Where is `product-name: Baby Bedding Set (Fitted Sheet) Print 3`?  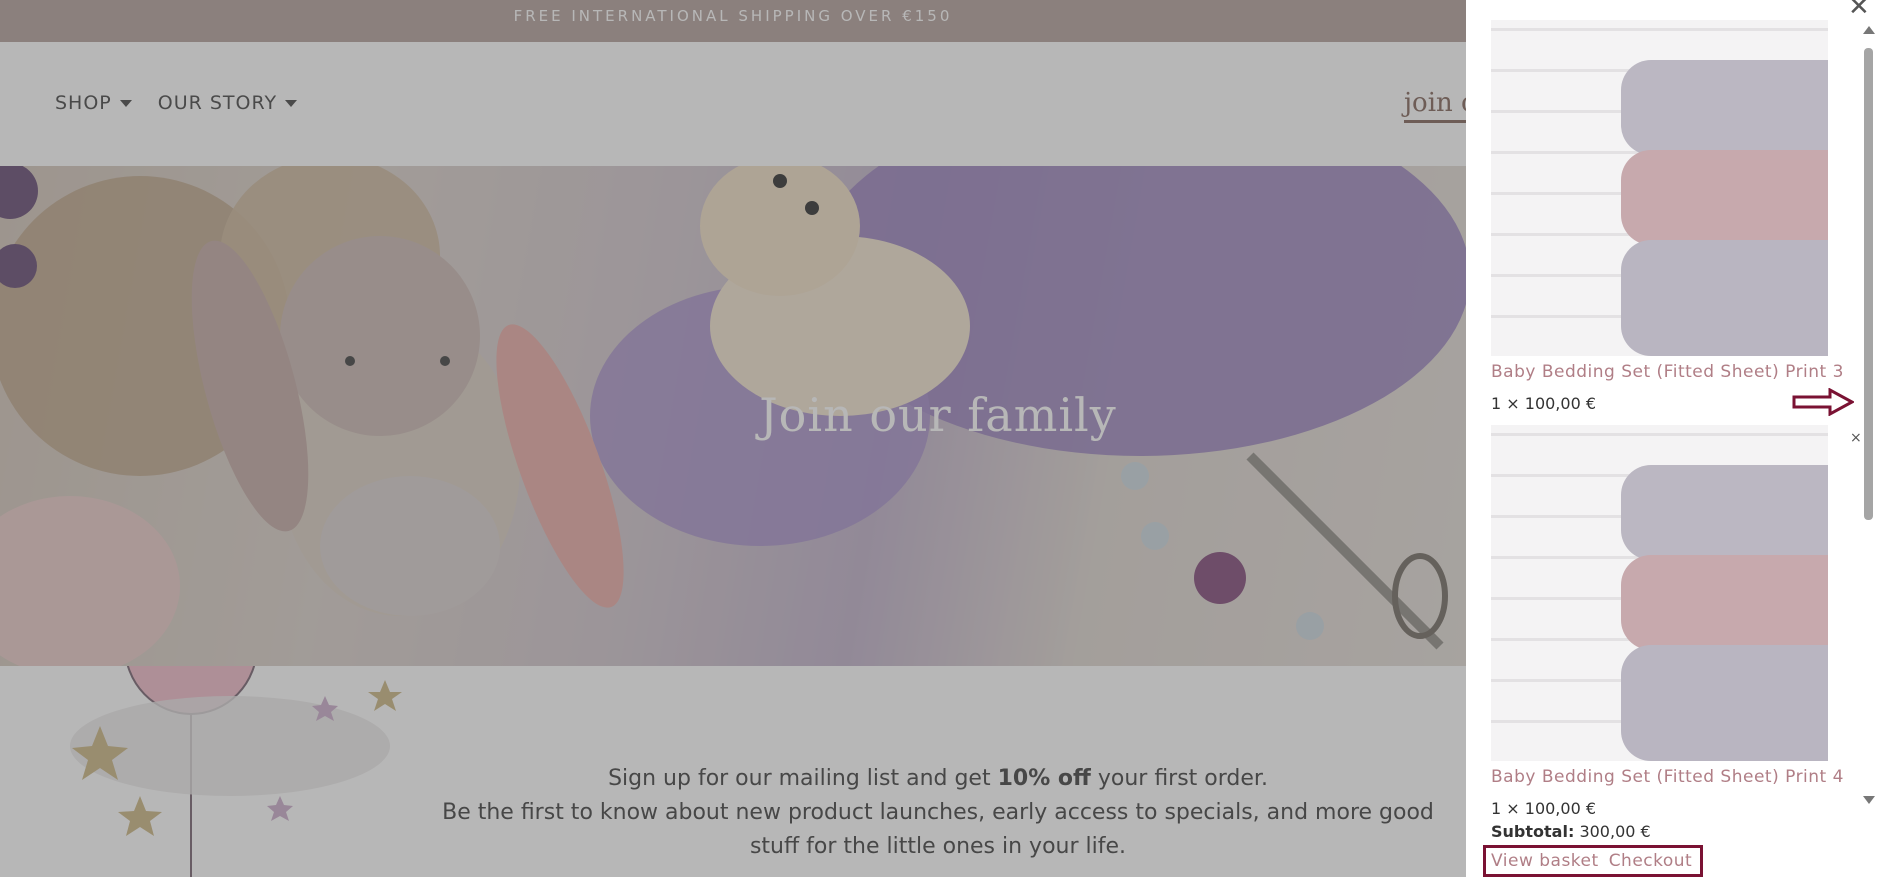 product-name: Baby Bedding Set (Fitted Sheet) Print 3 is located at coordinates (1667, 372).